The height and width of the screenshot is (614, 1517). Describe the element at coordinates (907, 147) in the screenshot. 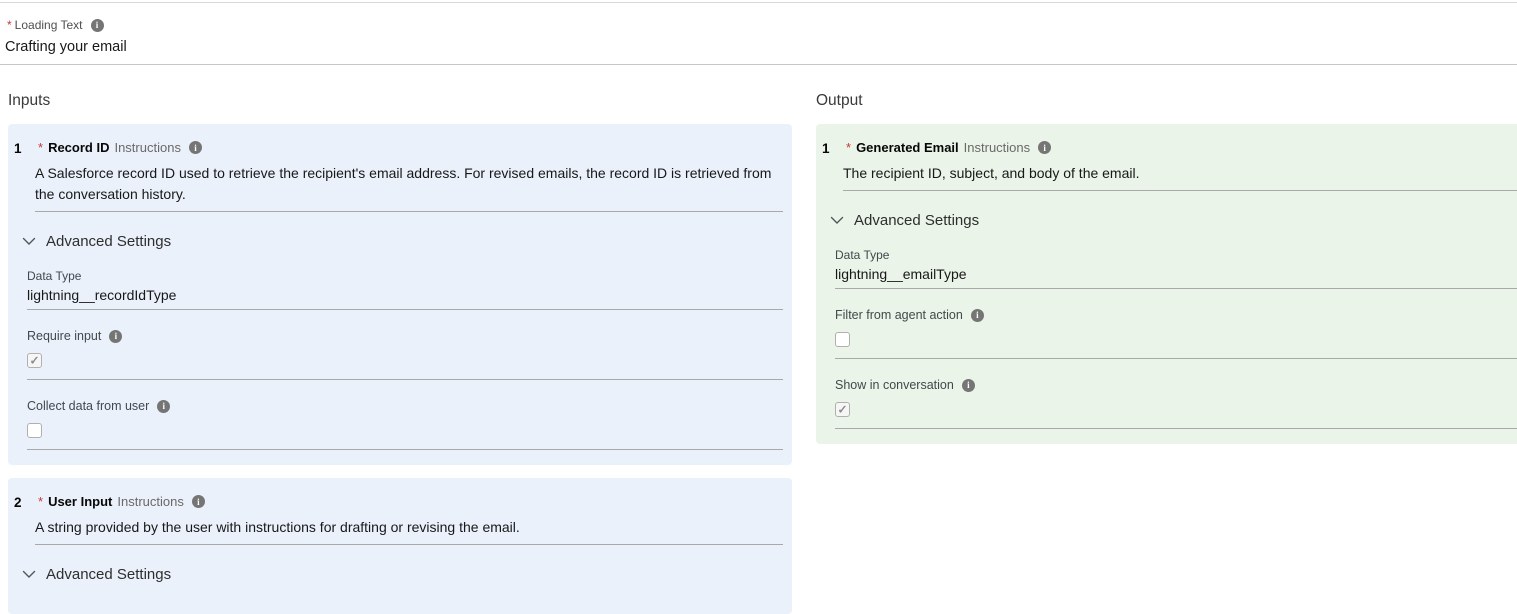

I see `field-name: Generated Email` at that location.